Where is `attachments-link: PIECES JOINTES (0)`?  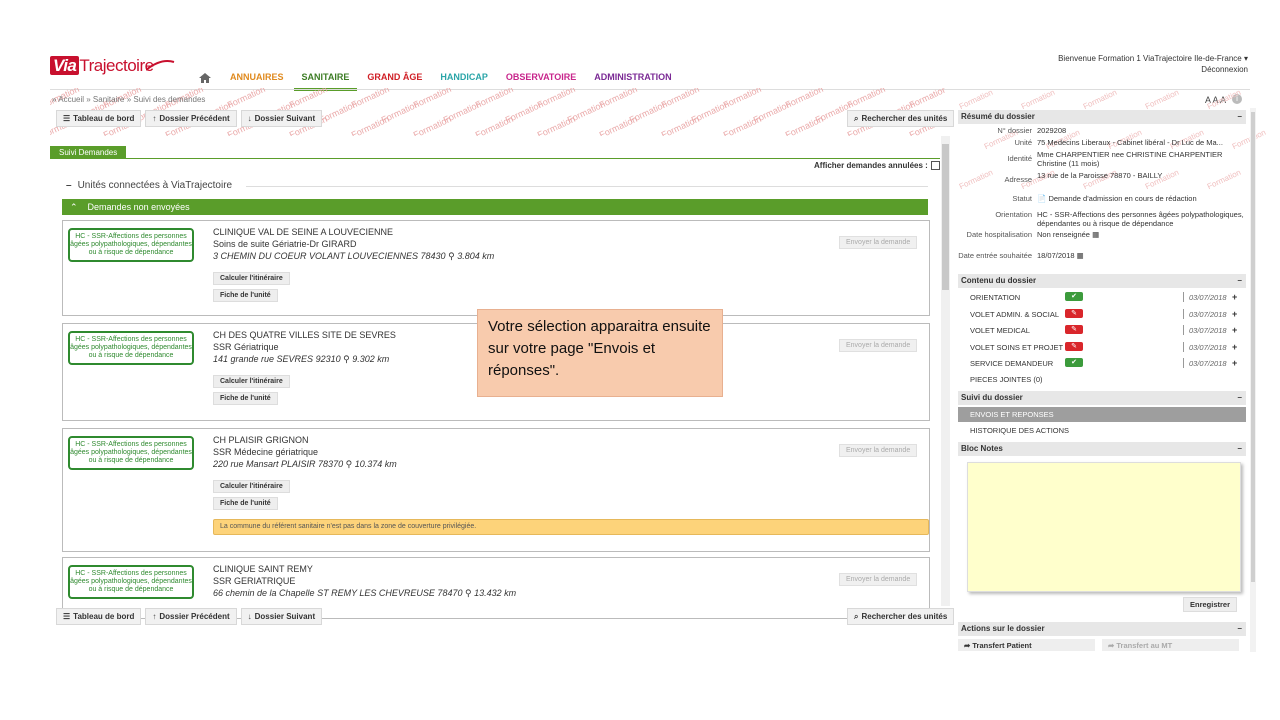 attachments-link: PIECES JOINTES (0) is located at coordinates (1006, 379).